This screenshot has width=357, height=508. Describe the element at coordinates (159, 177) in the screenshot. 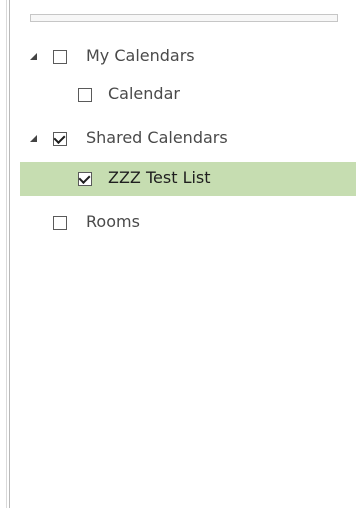

I see `tree-item-label: ZZZ Test List` at that location.